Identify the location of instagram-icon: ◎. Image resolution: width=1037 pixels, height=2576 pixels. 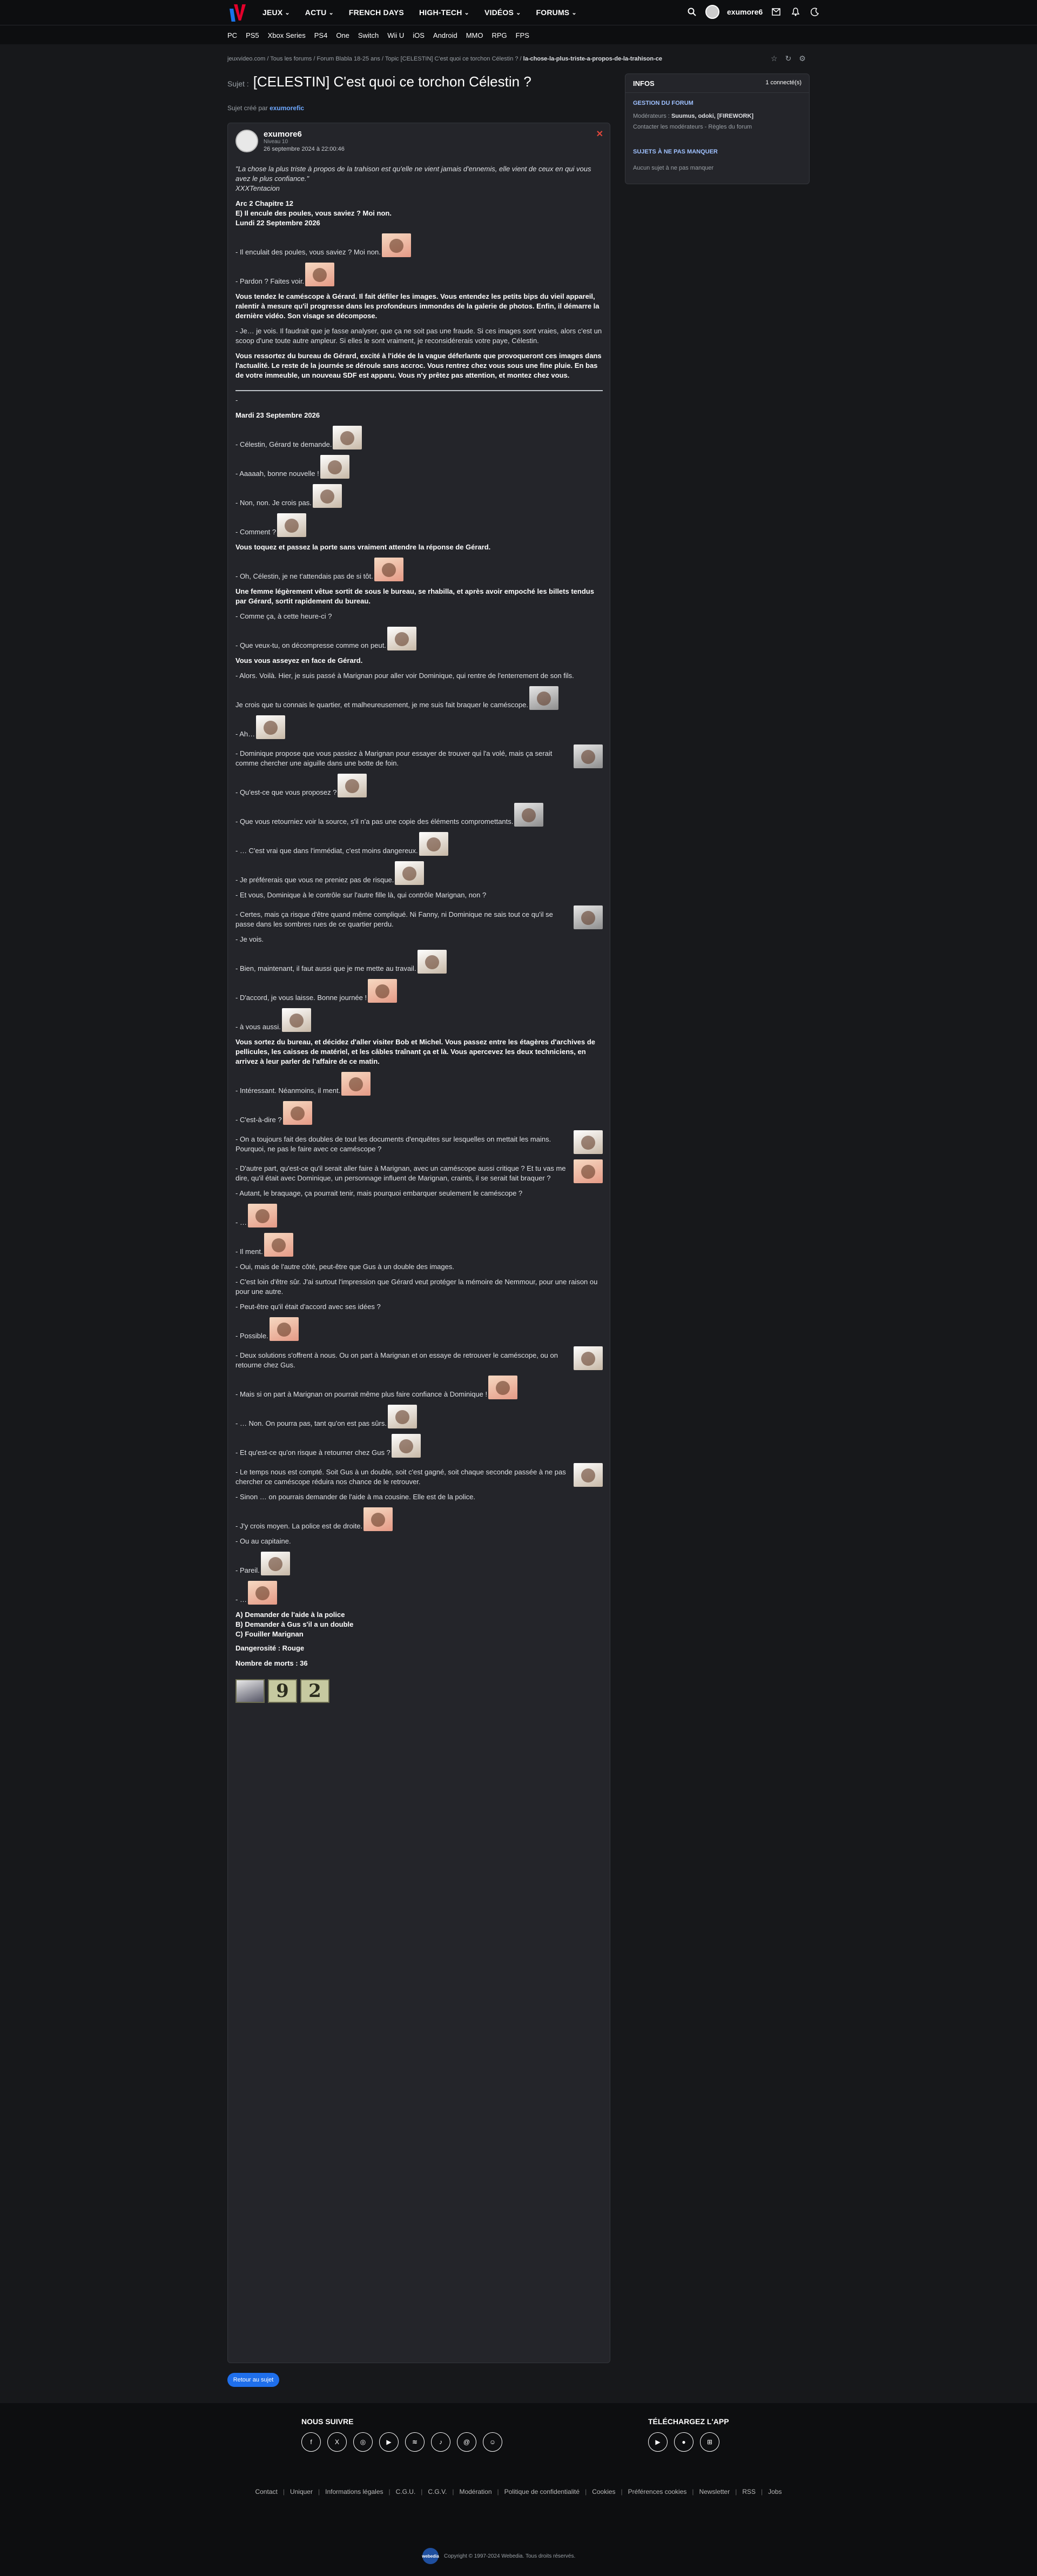
(363, 2442).